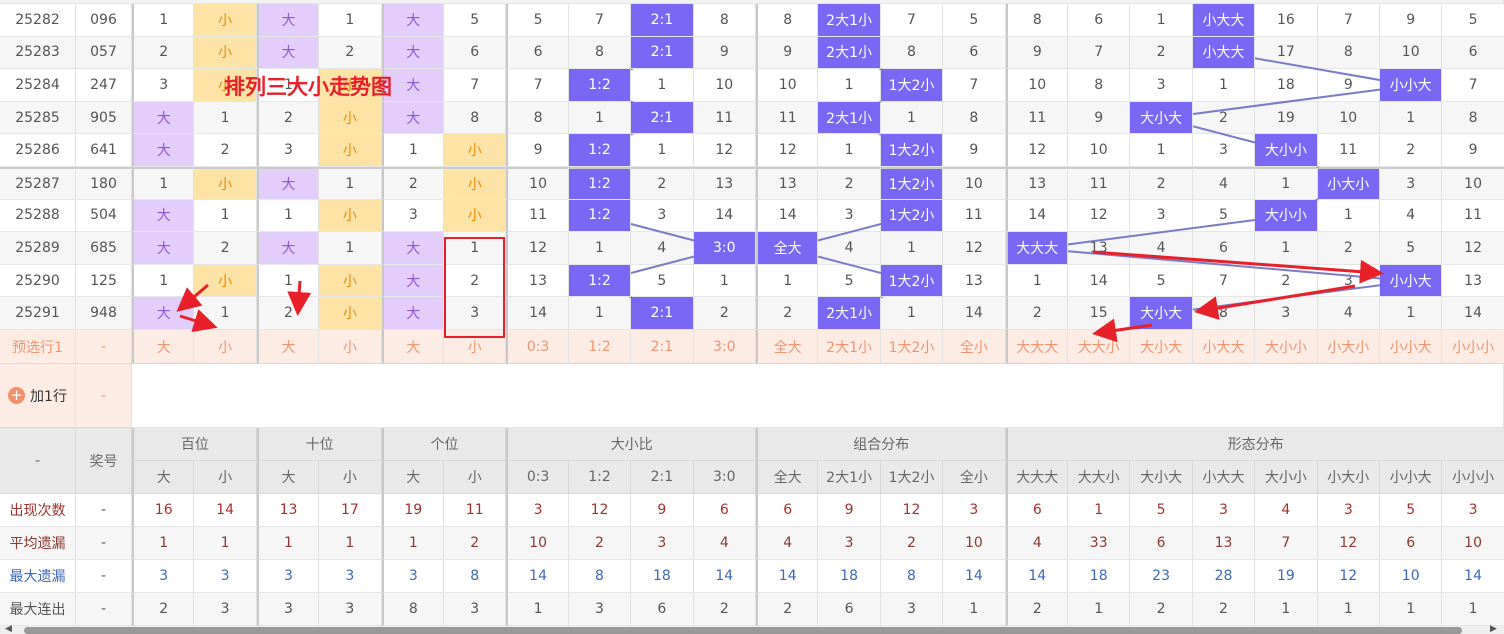 This screenshot has width=1504, height=634. What do you see at coordinates (662, 347) in the screenshot?
I see `preselect-option: 2:1` at bounding box center [662, 347].